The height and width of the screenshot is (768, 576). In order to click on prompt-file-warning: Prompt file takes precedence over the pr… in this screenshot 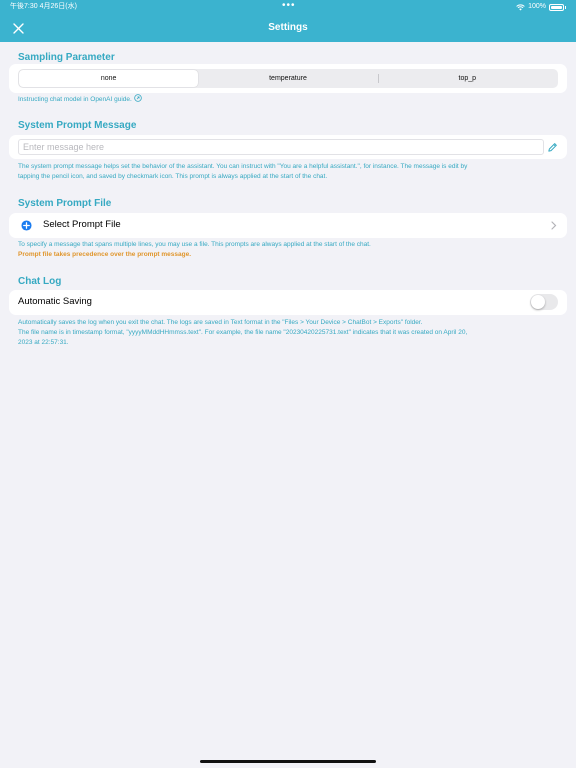, I will do `click(105, 254)`.